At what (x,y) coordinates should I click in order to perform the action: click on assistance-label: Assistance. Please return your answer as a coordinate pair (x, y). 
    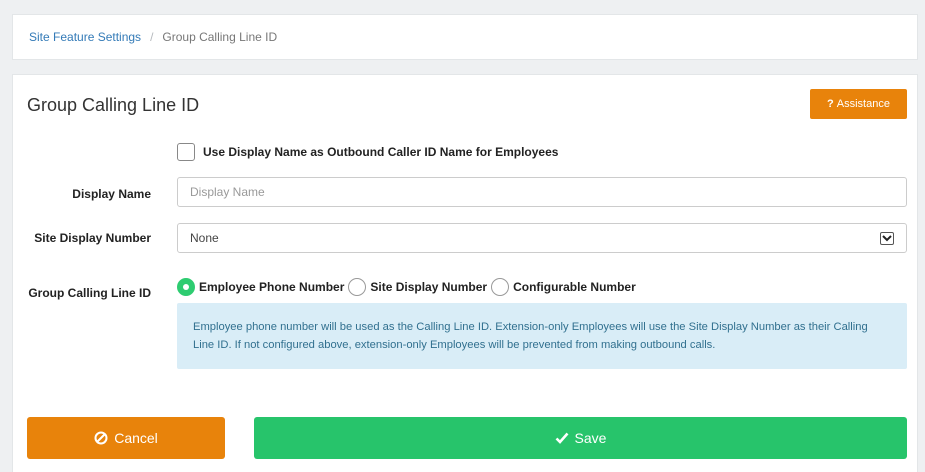
    Looking at the image, I should click on (863, 104).